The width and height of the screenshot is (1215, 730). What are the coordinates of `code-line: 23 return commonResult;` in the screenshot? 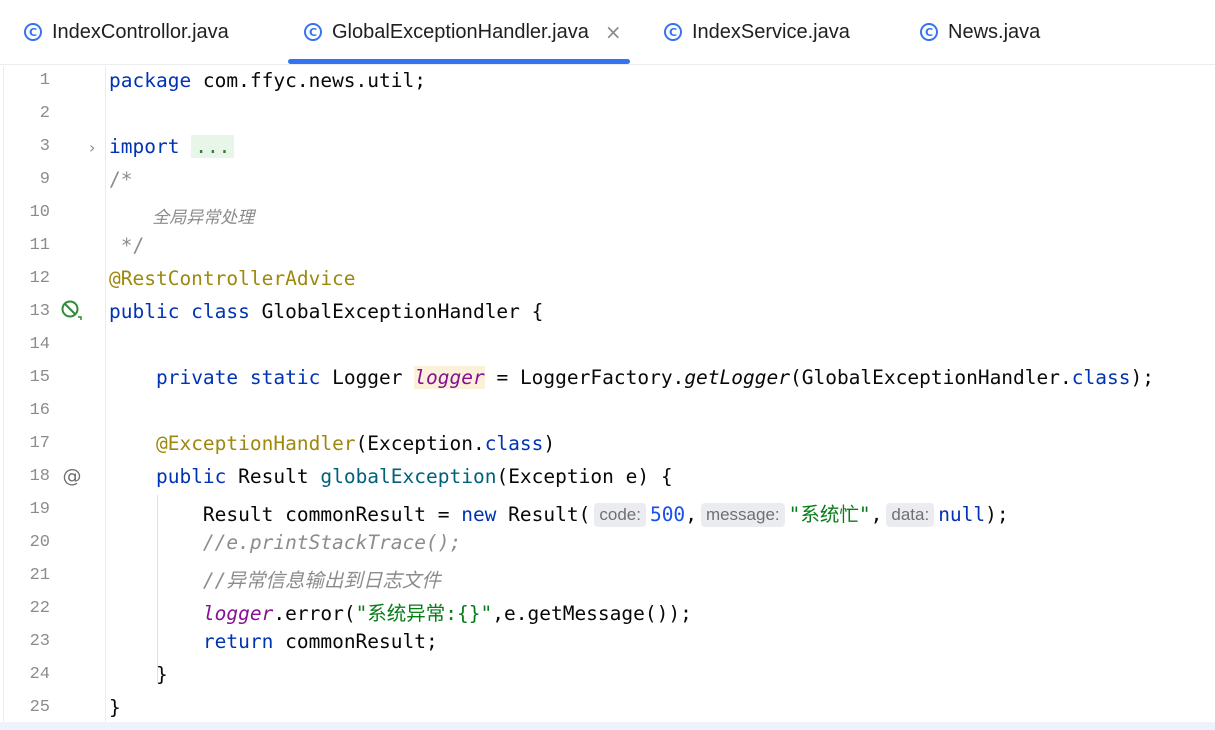 It's located at (607, 643).